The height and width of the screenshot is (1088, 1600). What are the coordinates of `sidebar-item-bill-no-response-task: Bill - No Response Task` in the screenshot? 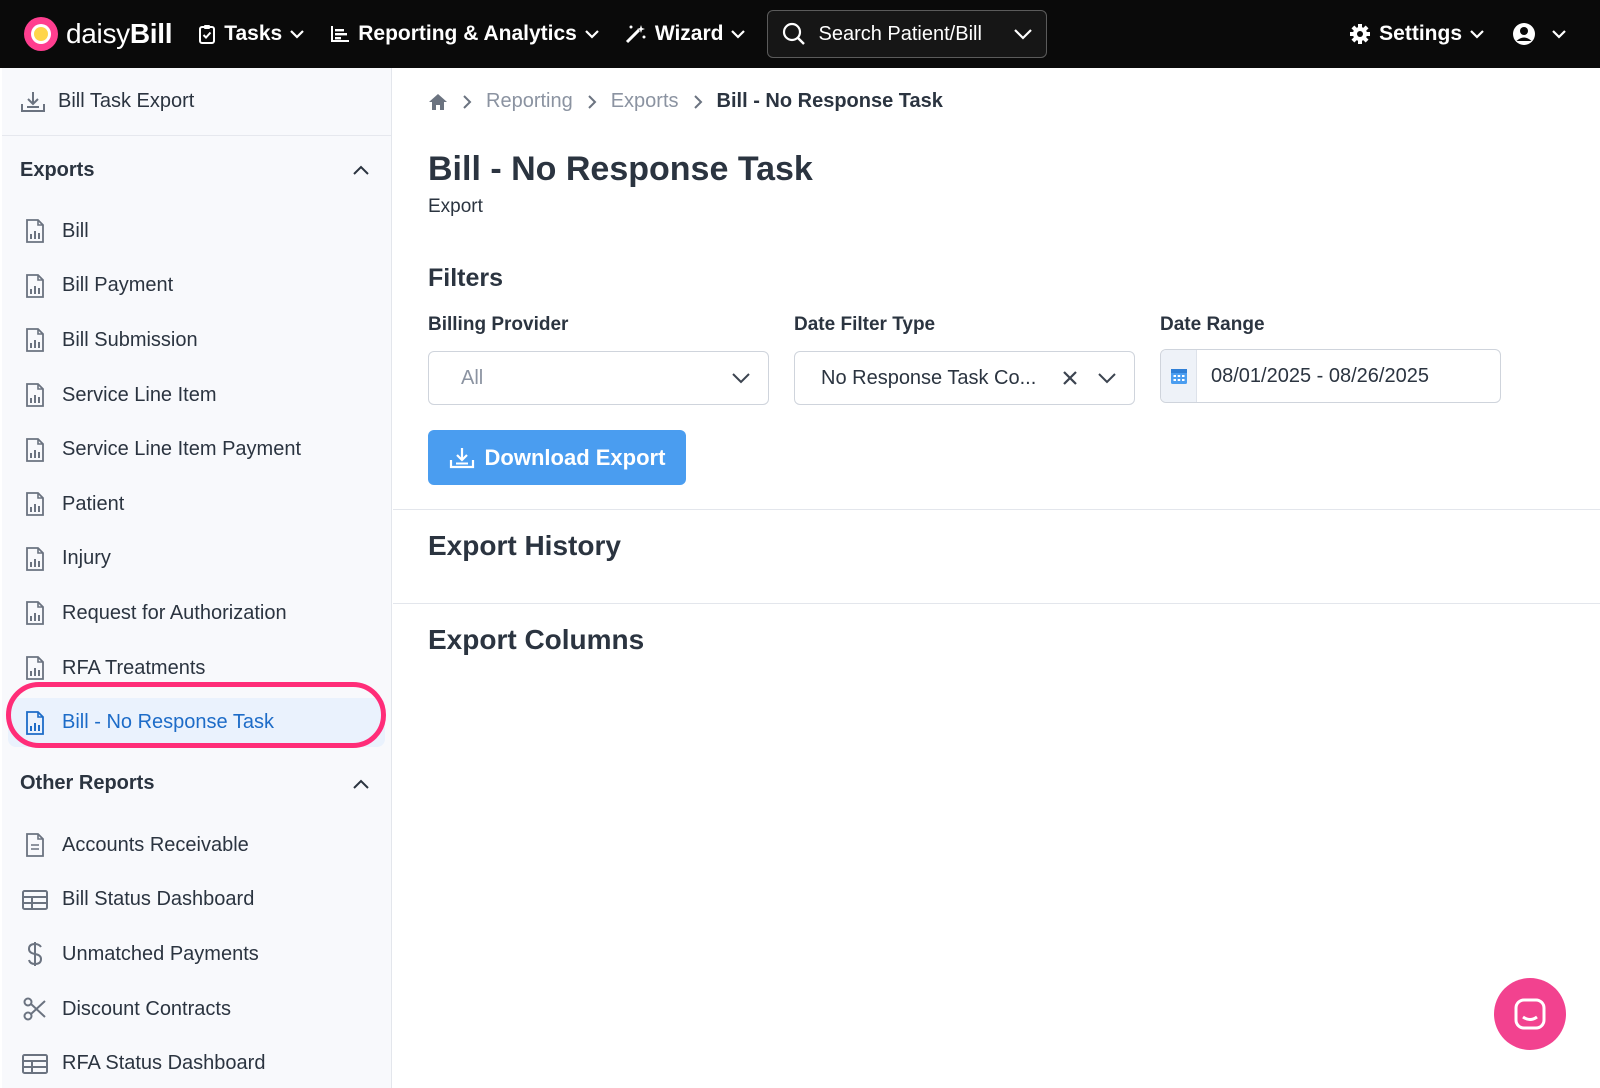 It's located at (196, 722).